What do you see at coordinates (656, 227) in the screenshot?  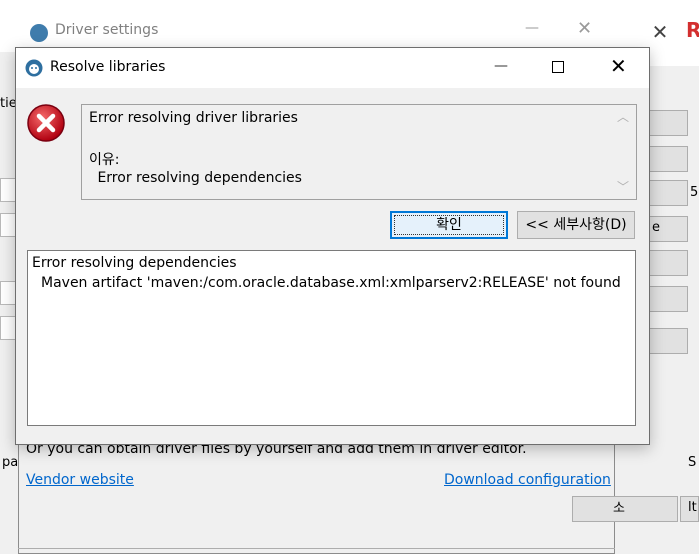 I see `background-side-text: e` at bounding box center [656, 227].